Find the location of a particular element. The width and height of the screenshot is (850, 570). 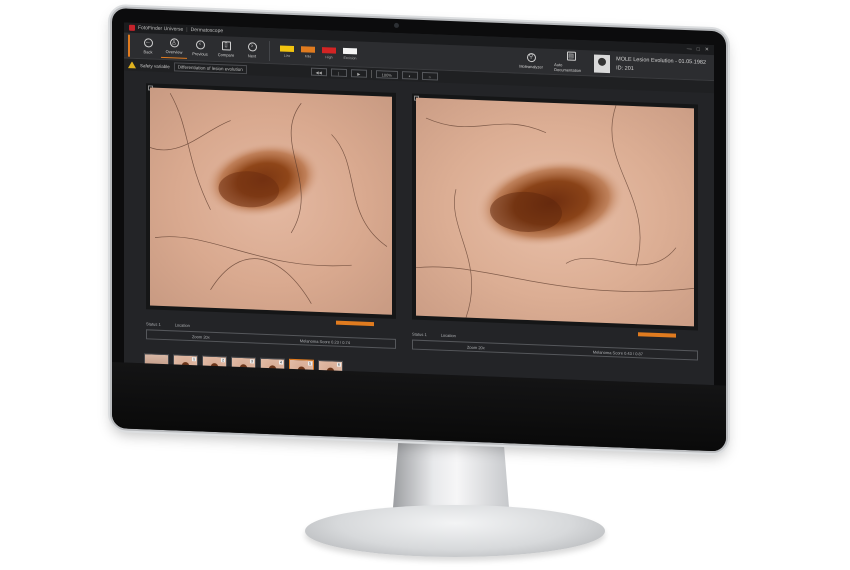

location-label-left: Location is located at coordinates (182, 324).